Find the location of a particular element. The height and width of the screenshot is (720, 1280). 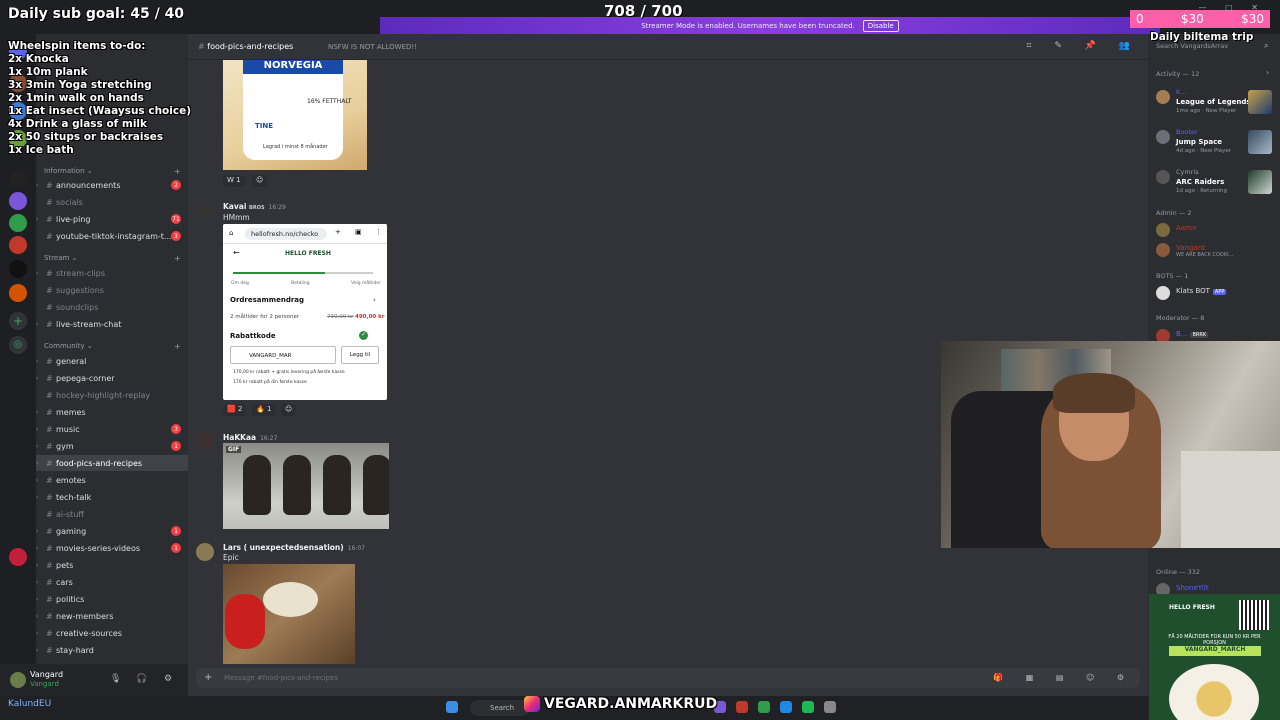

channel-item: › # food-pics-and-recipes is located at coordinates (112, 463).